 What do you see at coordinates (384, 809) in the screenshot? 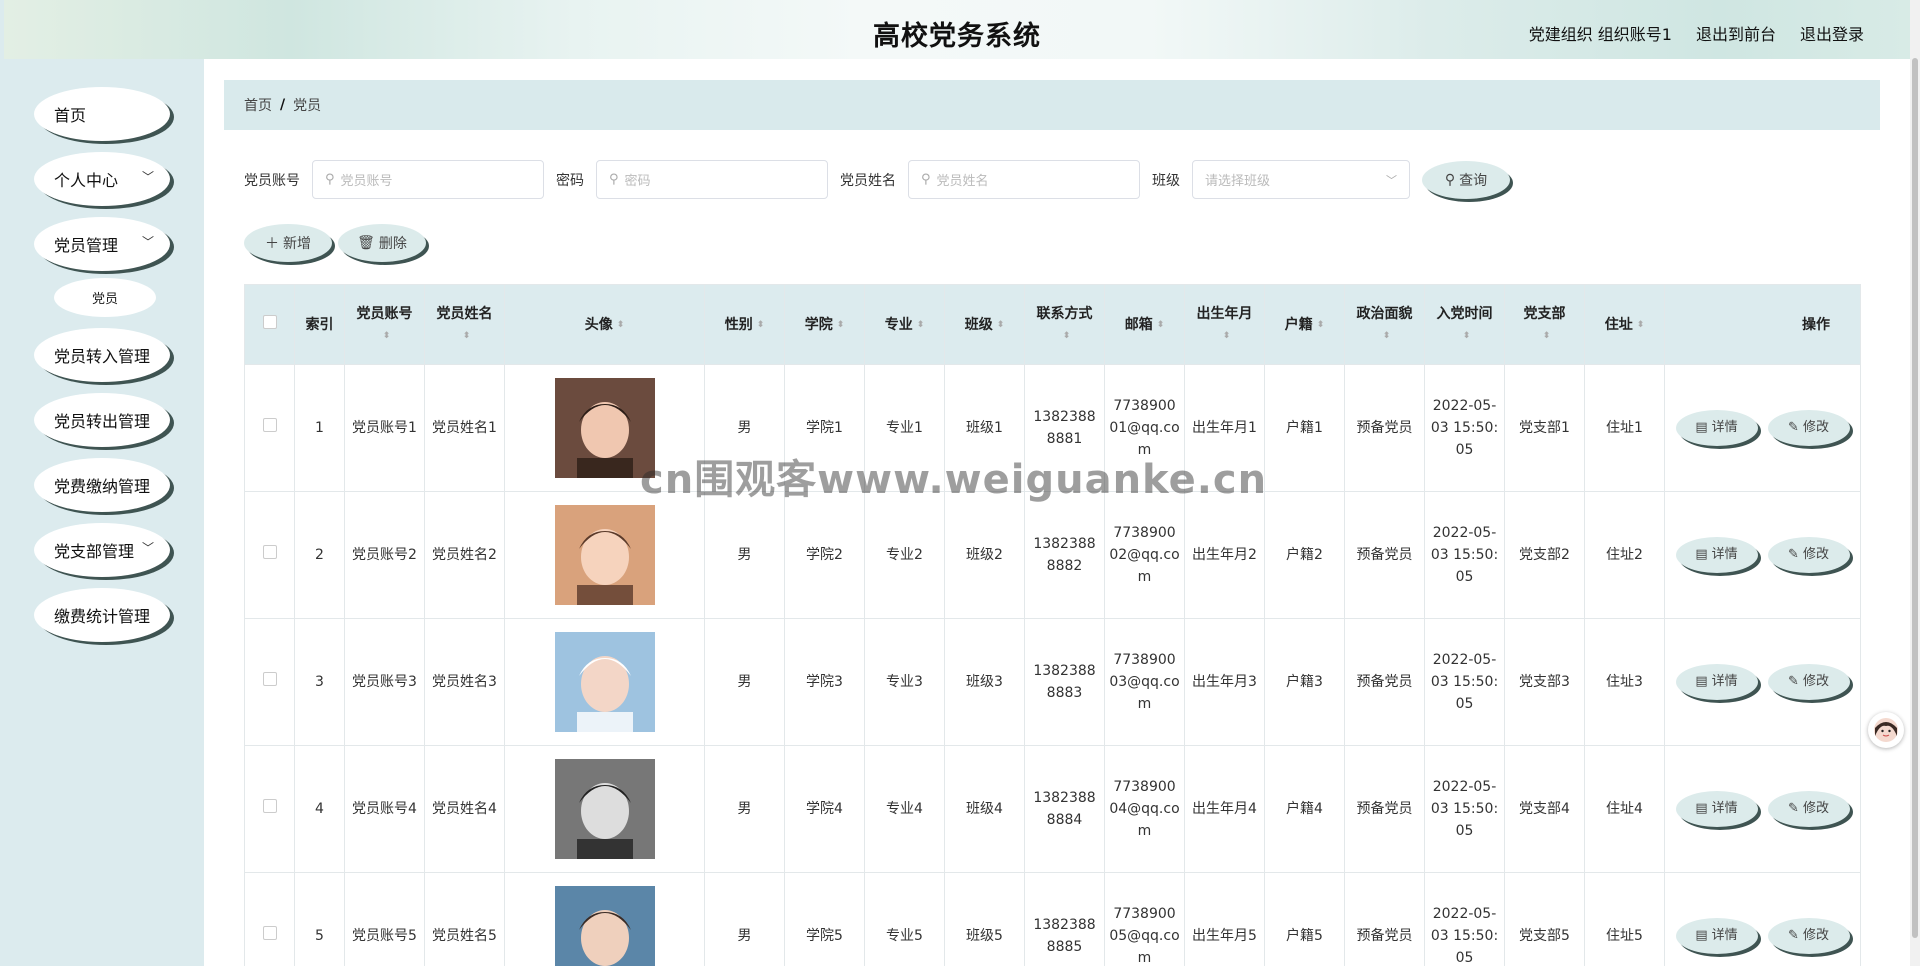
I see `table-cell: 党员账号4` at bounding box center [384, 809].